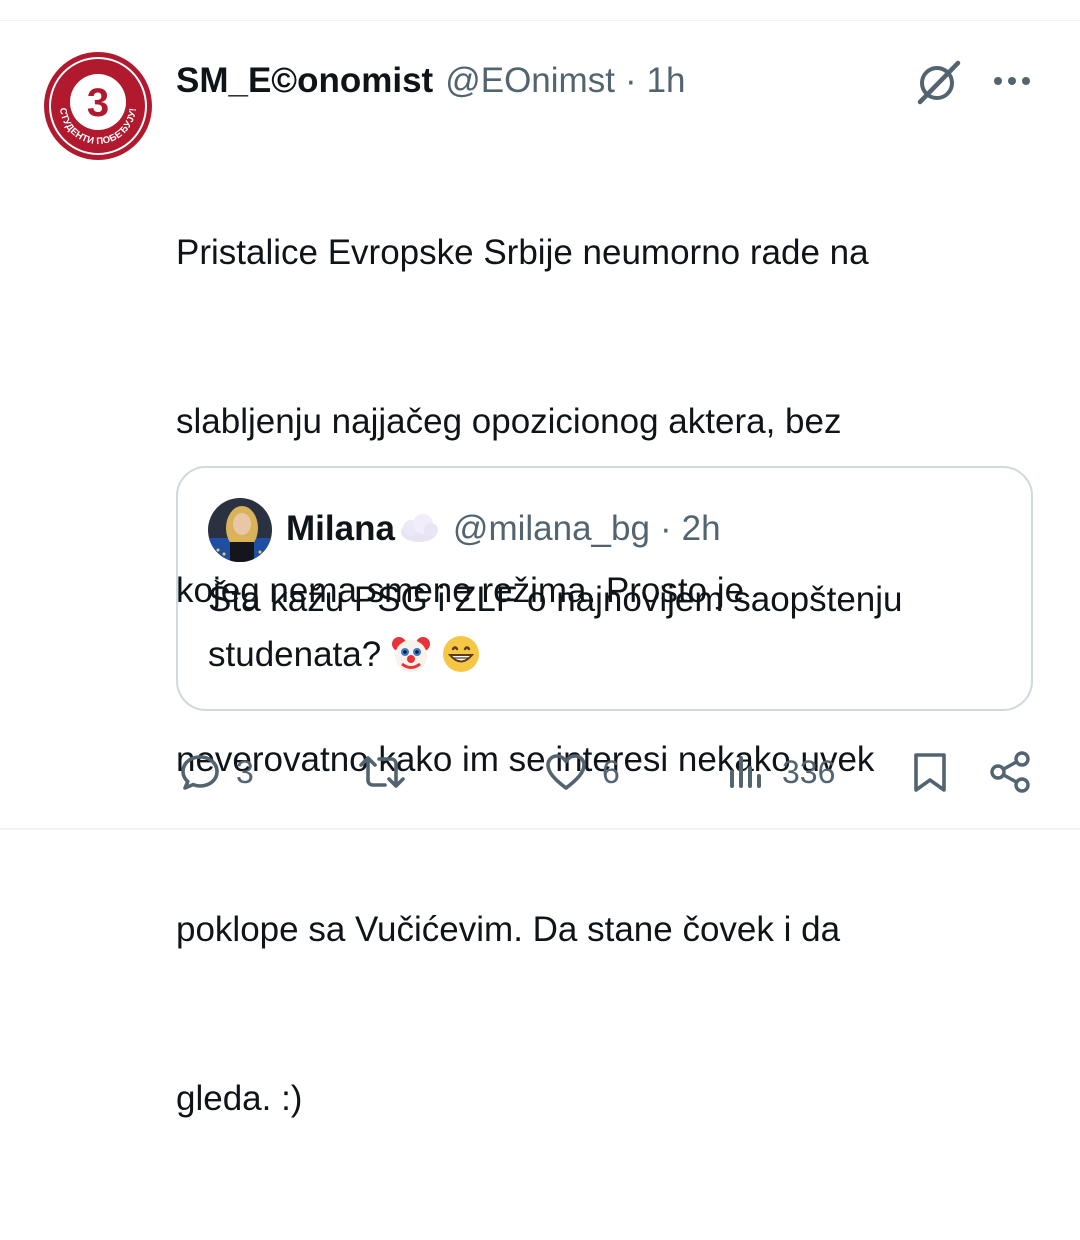 This screenshot has height=1240, width=1080. What do you see at coordinates (245, 771) in the screenshot?
I see `reply-count: 3` at bounding box center [245, 771].